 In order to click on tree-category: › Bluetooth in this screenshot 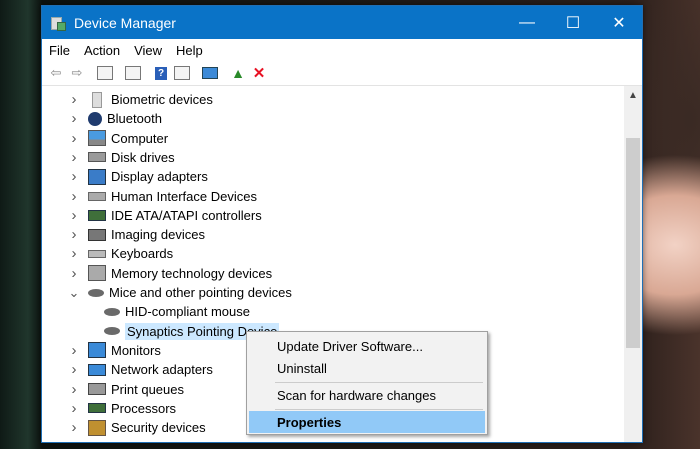, I will do `click(115, 118)`.